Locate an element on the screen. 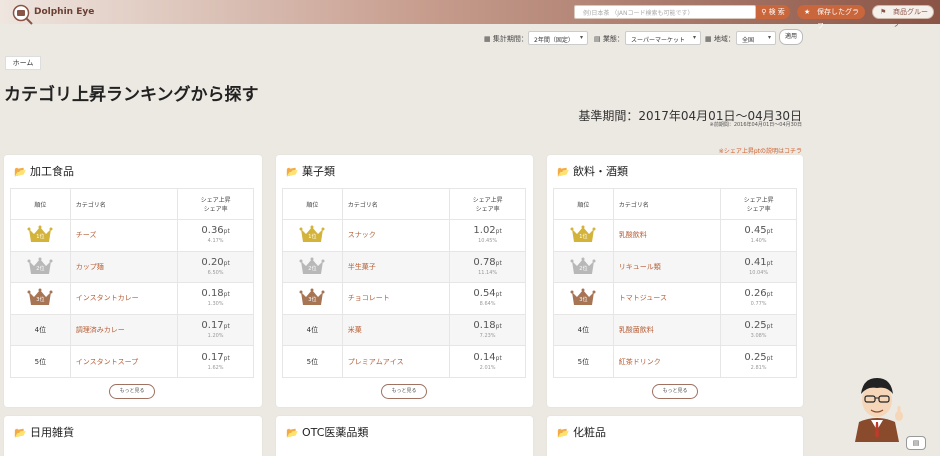 Image resolution: width=940 pixels, height=456 pixels. rank-cell: 4位 is located at coordinates (40, 330).